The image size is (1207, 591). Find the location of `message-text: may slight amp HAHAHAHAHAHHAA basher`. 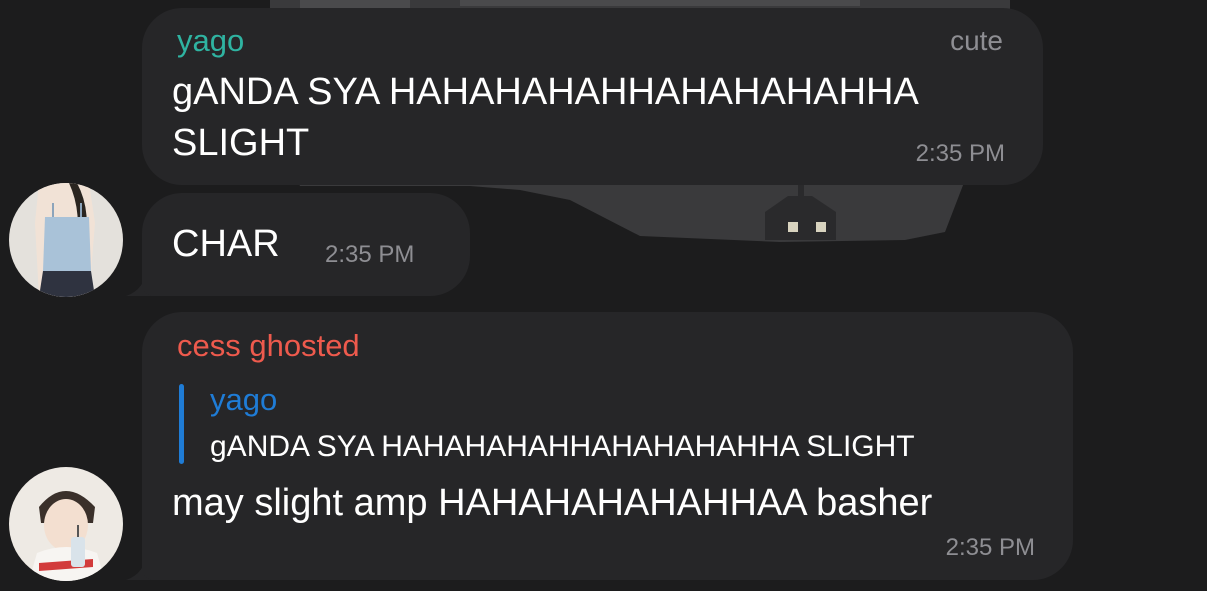

message-text: may slight amp HAHAHAHAHAHHAA basher is located at coordinates (552, 503).